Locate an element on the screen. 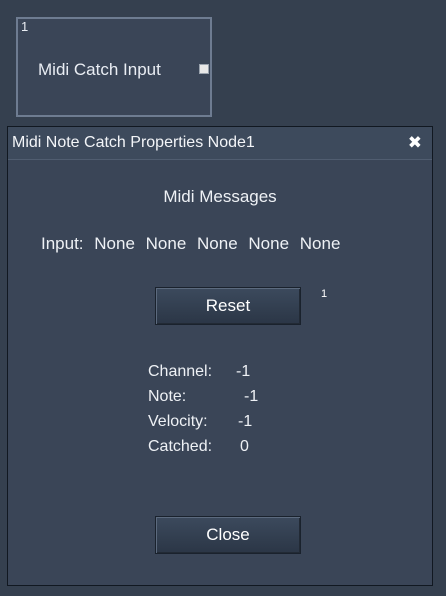 The image size is (446, 596). input-value-4: None is located at coordinates (269, 243).